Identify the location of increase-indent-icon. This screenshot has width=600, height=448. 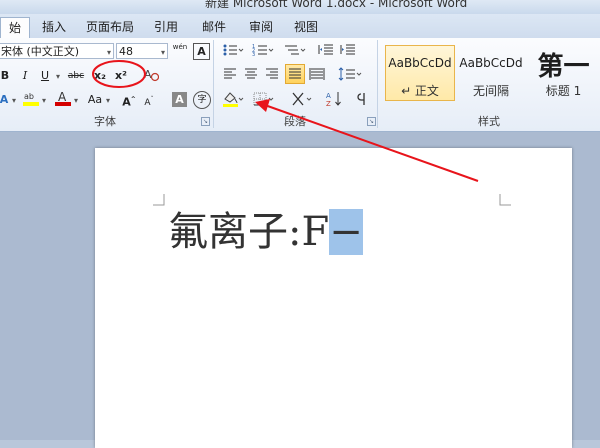
(348, 51).